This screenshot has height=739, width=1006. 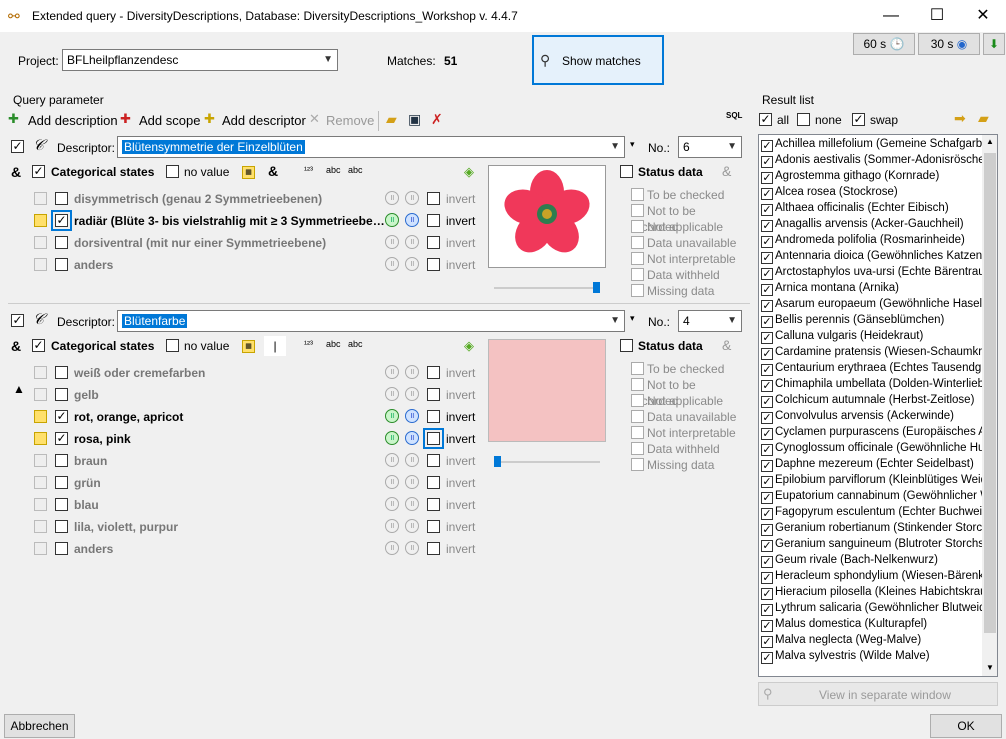 What do you see at coordinates (872, 640) in the screenshot?
I see `result-list-item: Malva neglecta (Weg-Malve)` at bounding box center [872, 640].